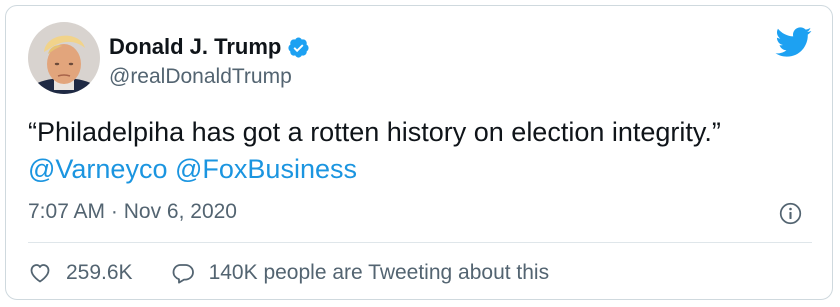 The width and height of the screenshot is (840, 307). I want to click on like-count: 259.6K, so click(99, 272).